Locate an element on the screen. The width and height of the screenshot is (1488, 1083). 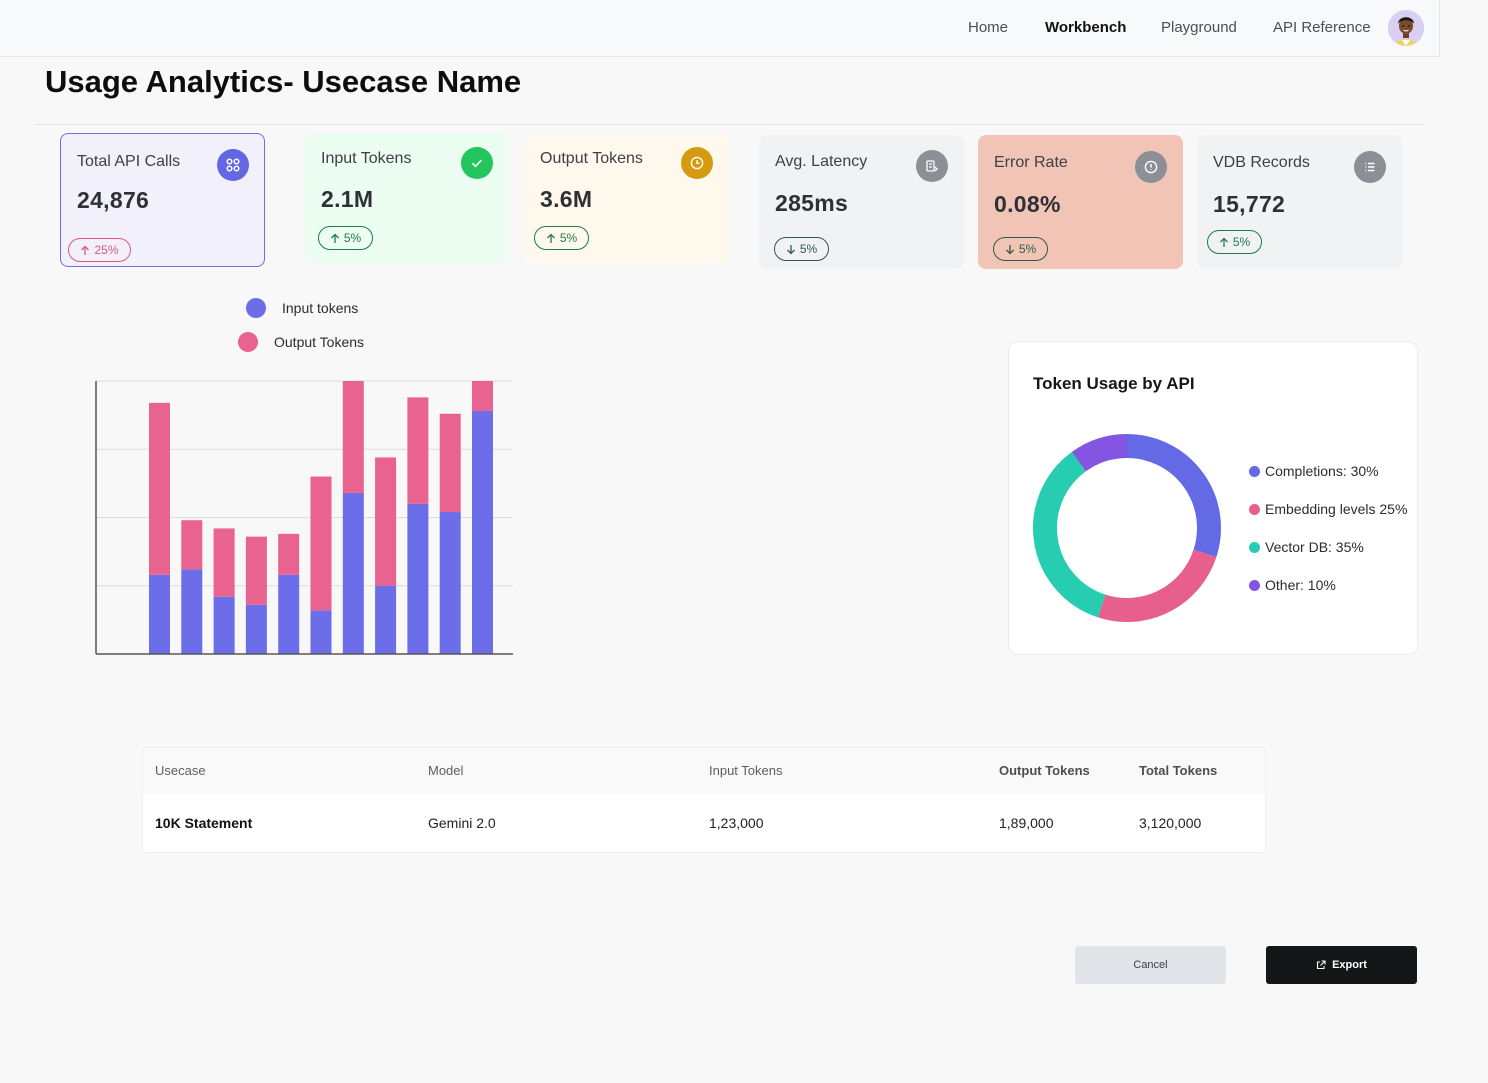
cancel-button: Cancel is located at coordinates (1150, 965).